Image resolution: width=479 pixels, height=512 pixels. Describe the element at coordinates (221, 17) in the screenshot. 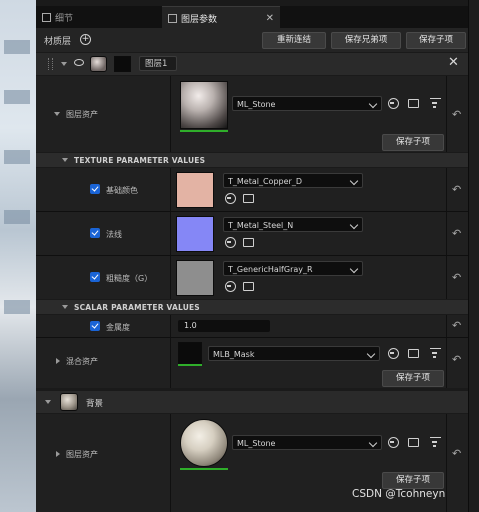

I see `tab-layer-parameters: 图层参数 ✕` at that location.